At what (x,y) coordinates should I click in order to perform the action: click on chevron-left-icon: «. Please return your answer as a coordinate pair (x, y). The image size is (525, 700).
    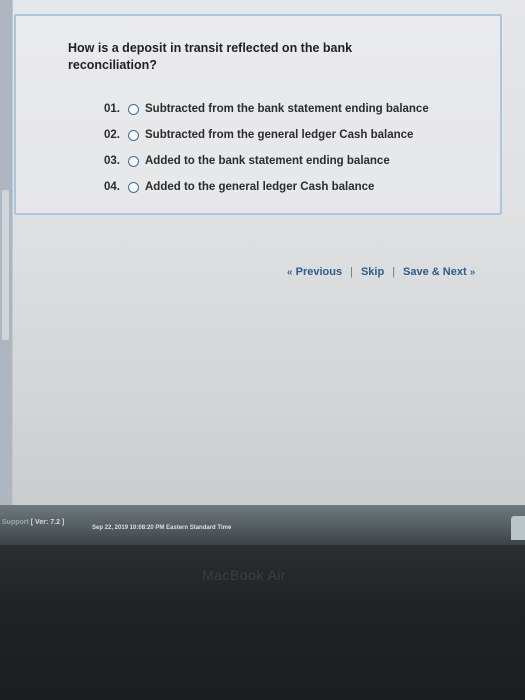
    Looking at the image, I should click on (290, 272).